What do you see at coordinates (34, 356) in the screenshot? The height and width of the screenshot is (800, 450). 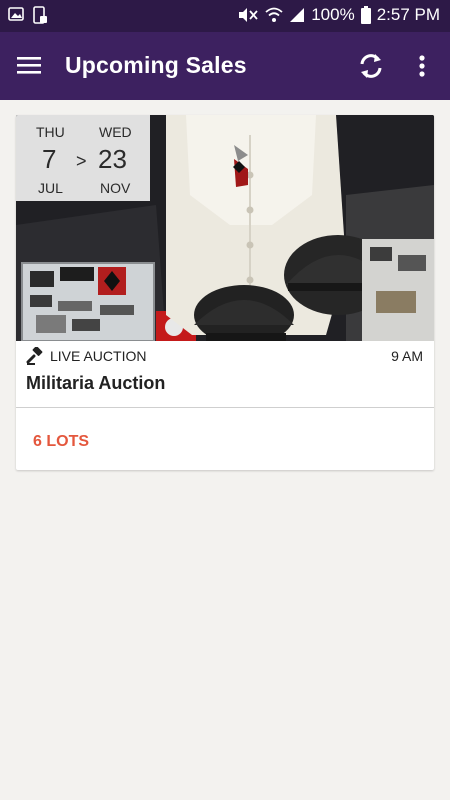 I see `gavel-icon` at bounding box center [34, 356].